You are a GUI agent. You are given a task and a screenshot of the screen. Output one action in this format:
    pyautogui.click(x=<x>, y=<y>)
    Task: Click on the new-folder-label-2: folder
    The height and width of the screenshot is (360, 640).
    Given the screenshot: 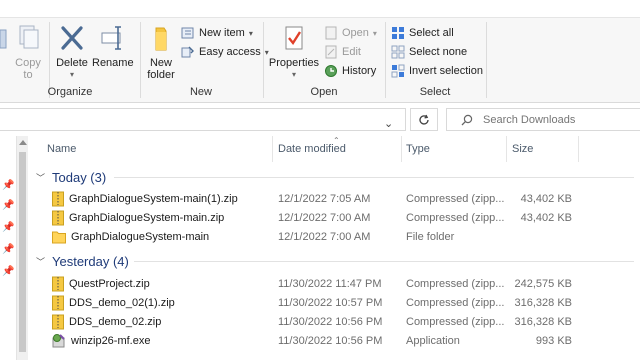 What is the action you would take?
    pyautogui.click(x=161, y=75)
    